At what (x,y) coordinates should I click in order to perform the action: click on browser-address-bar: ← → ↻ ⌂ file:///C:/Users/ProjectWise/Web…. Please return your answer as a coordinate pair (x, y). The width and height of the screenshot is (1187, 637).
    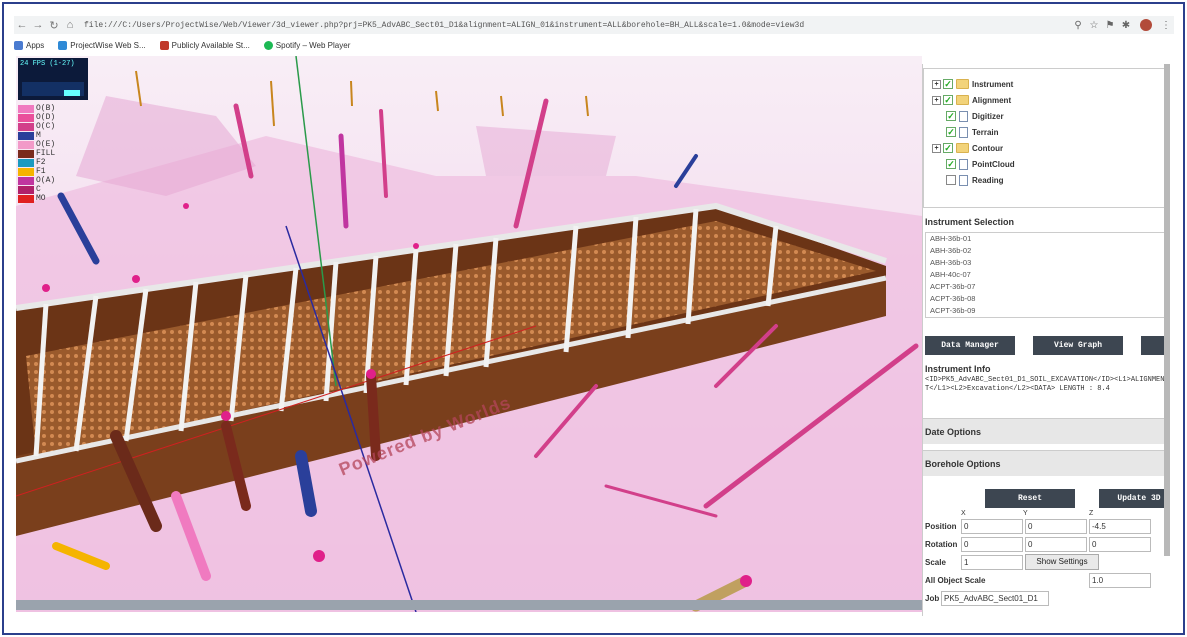
    Looking at the image, I should click on (594, 25).